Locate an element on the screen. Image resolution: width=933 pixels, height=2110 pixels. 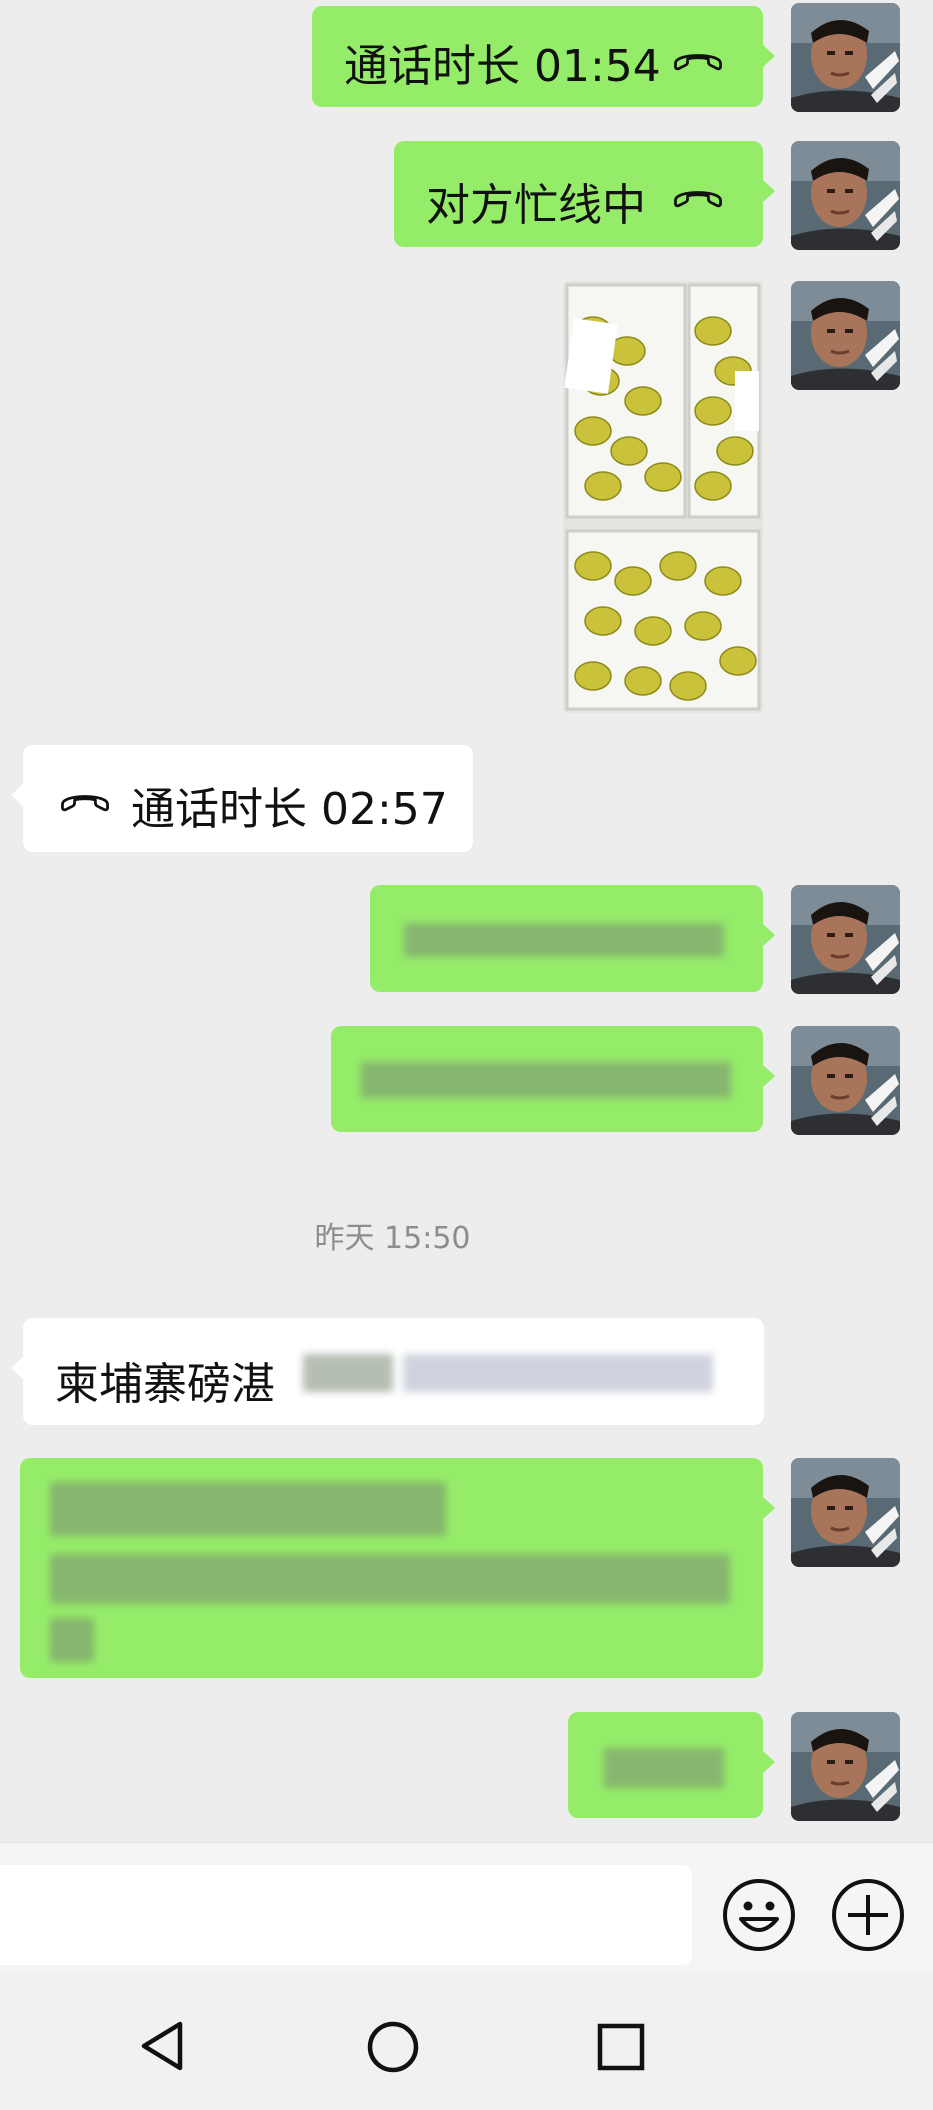
message-text: 柬埔寨磅湛 is located at coordinates (165, 1384).